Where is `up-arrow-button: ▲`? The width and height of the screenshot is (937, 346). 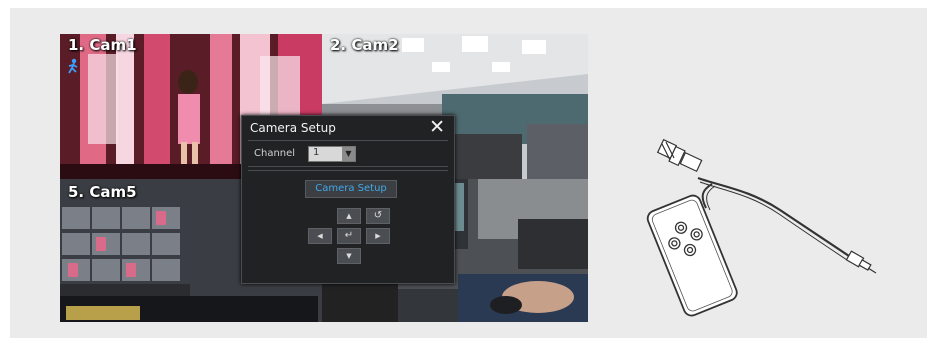
up-arrow-button: ▲ is located at coordinates (349, 216).